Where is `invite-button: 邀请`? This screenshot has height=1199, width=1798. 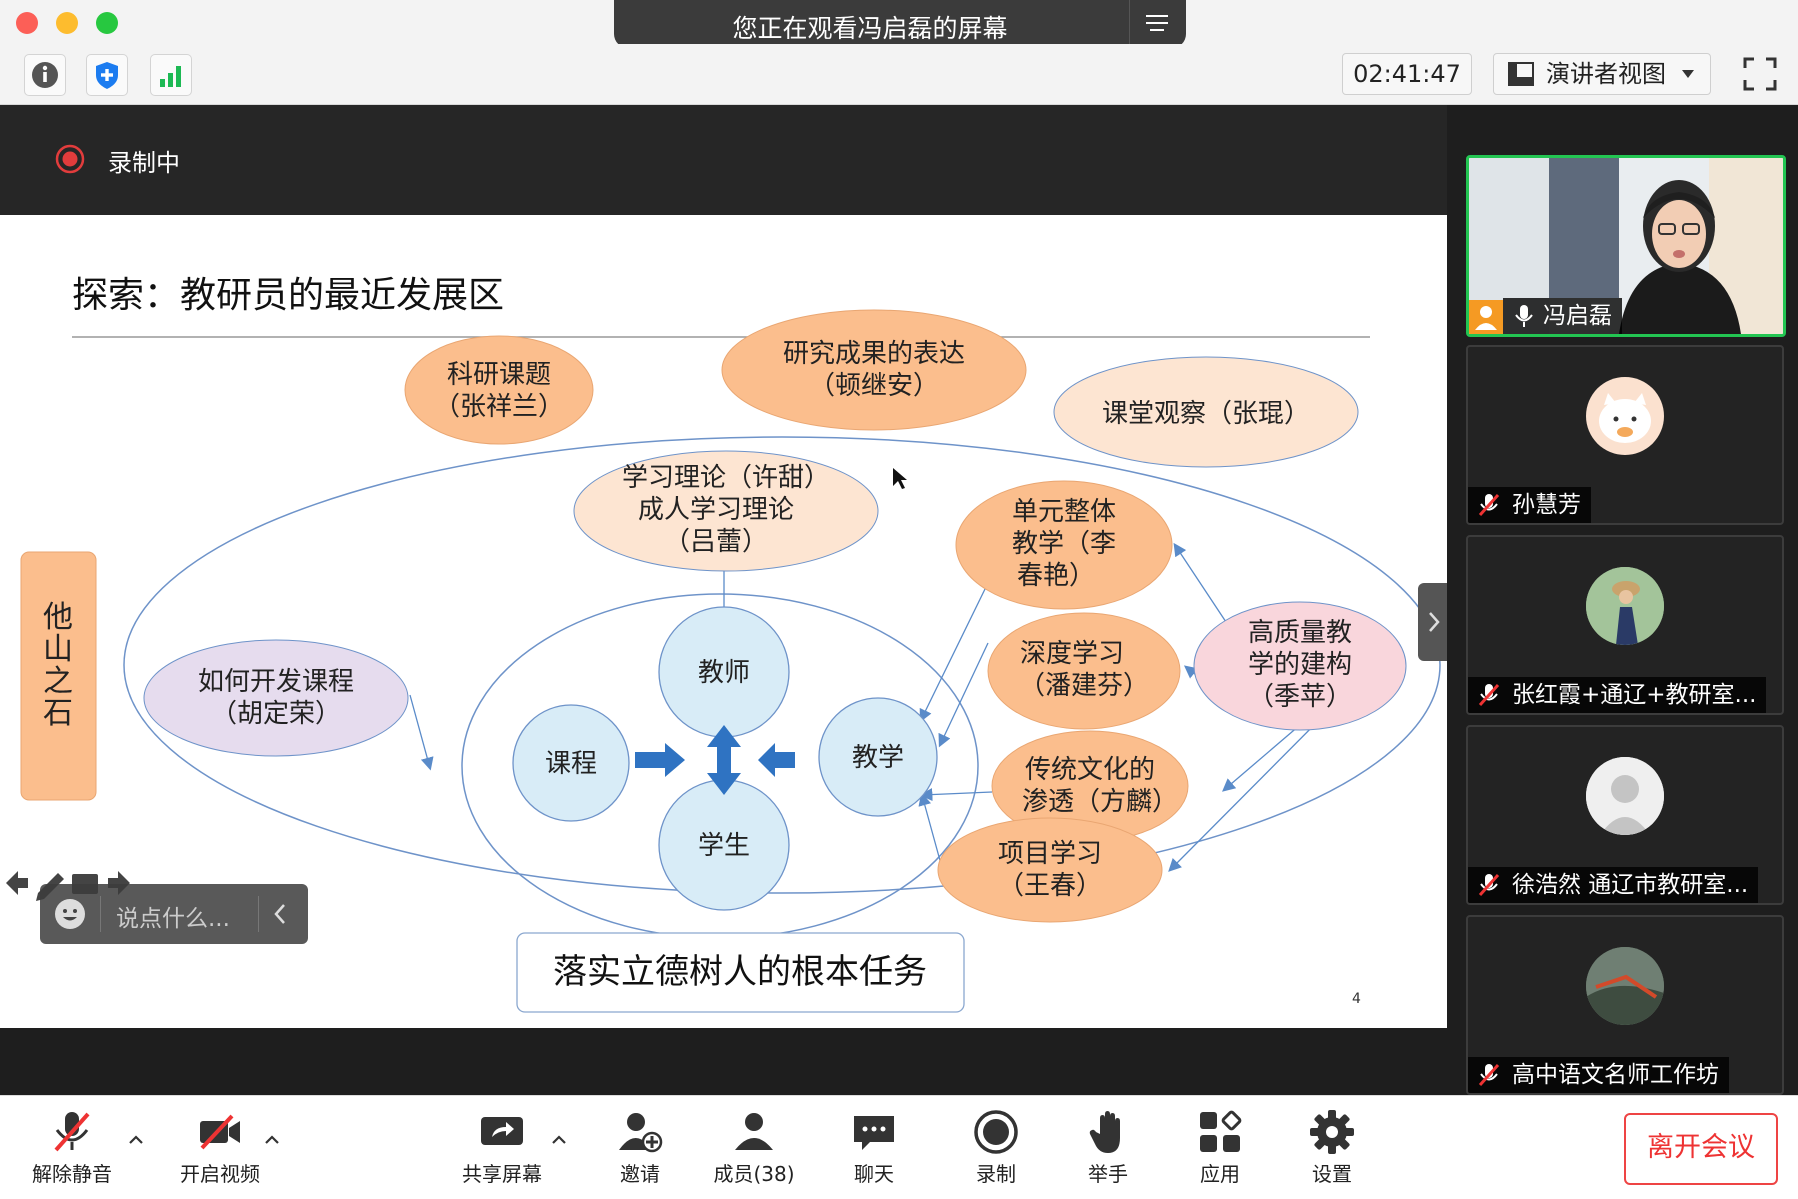 invite-button: 邀请 is located at coordinates (640, 1147).